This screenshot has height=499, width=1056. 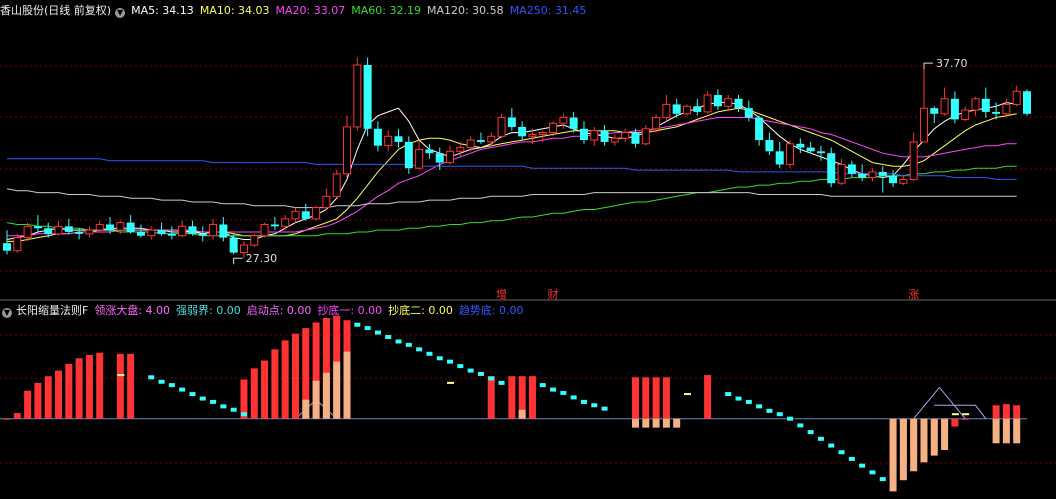 What do you see at coordinates (913, 294) in the screenshot?
I see `event-marker: 涨` at bounding box center [913, 294].